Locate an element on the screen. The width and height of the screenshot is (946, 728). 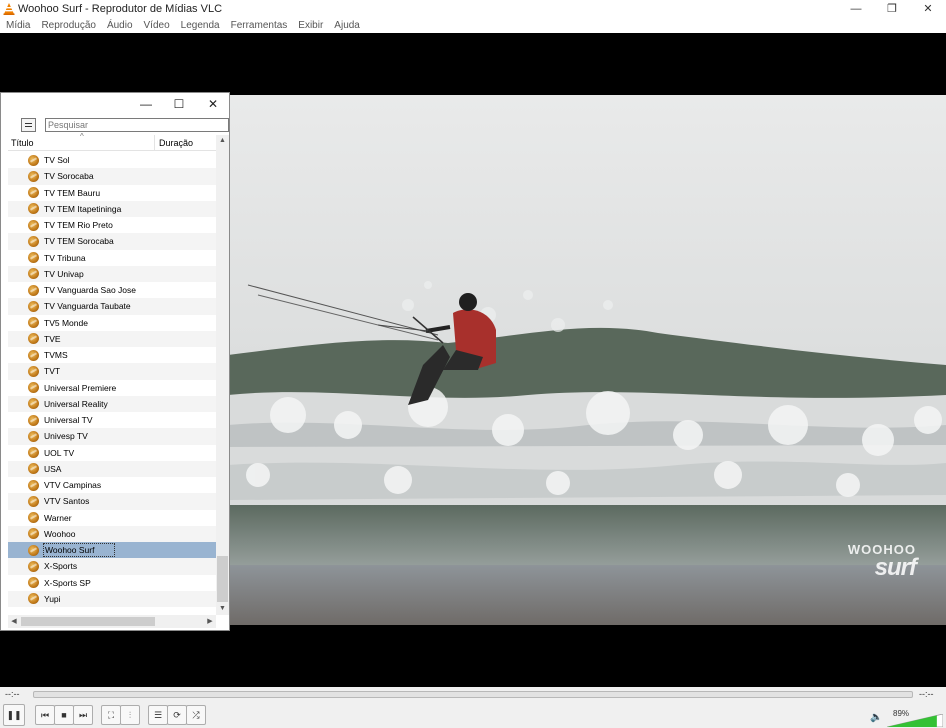
playlist-item: TV TEM Sorocaba is located at coordinates (112, 241).